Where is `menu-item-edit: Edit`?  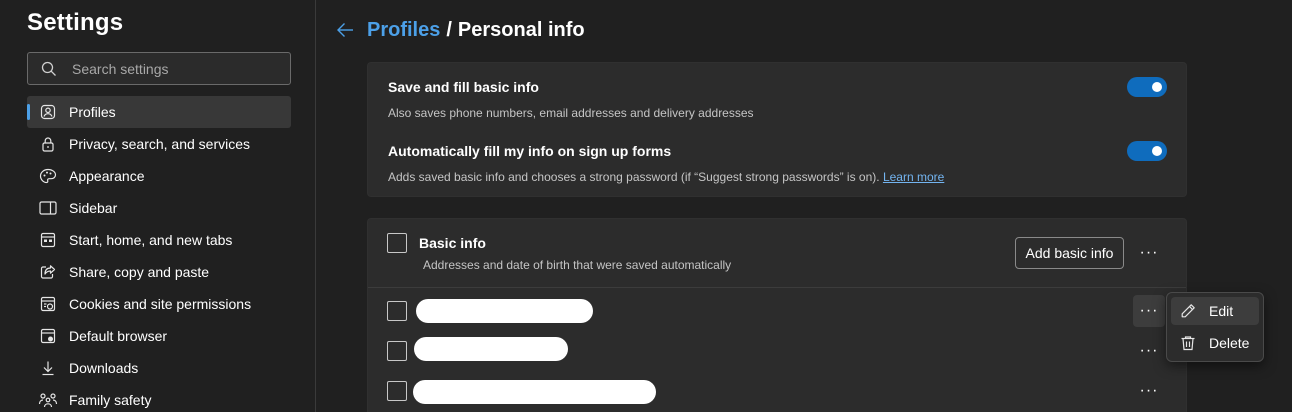
menu-item-edit: Edit is located at coordinates (1215, 311).